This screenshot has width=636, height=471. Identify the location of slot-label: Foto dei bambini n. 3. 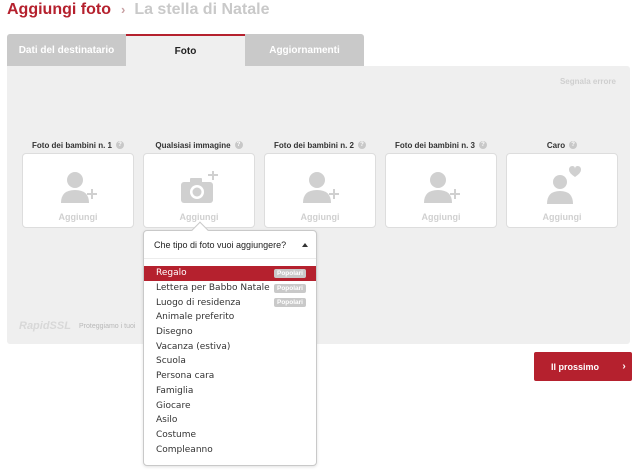
(435, 145).